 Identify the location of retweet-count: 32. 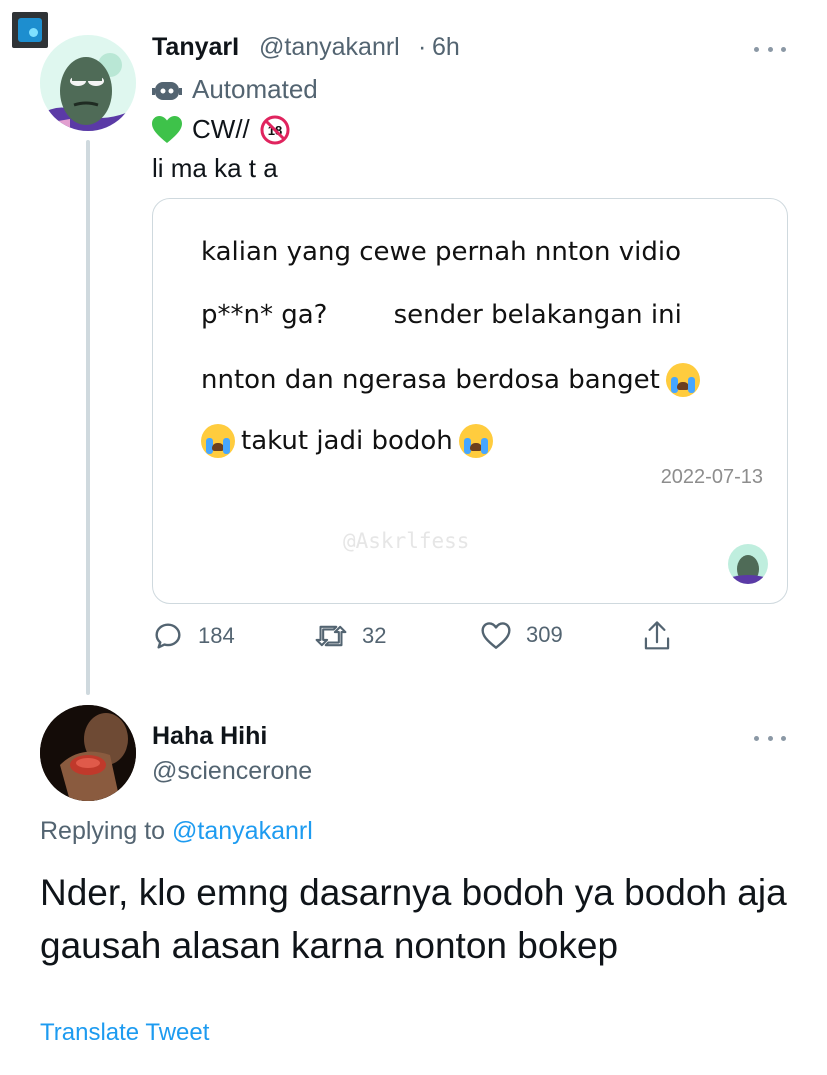
(374, 635).